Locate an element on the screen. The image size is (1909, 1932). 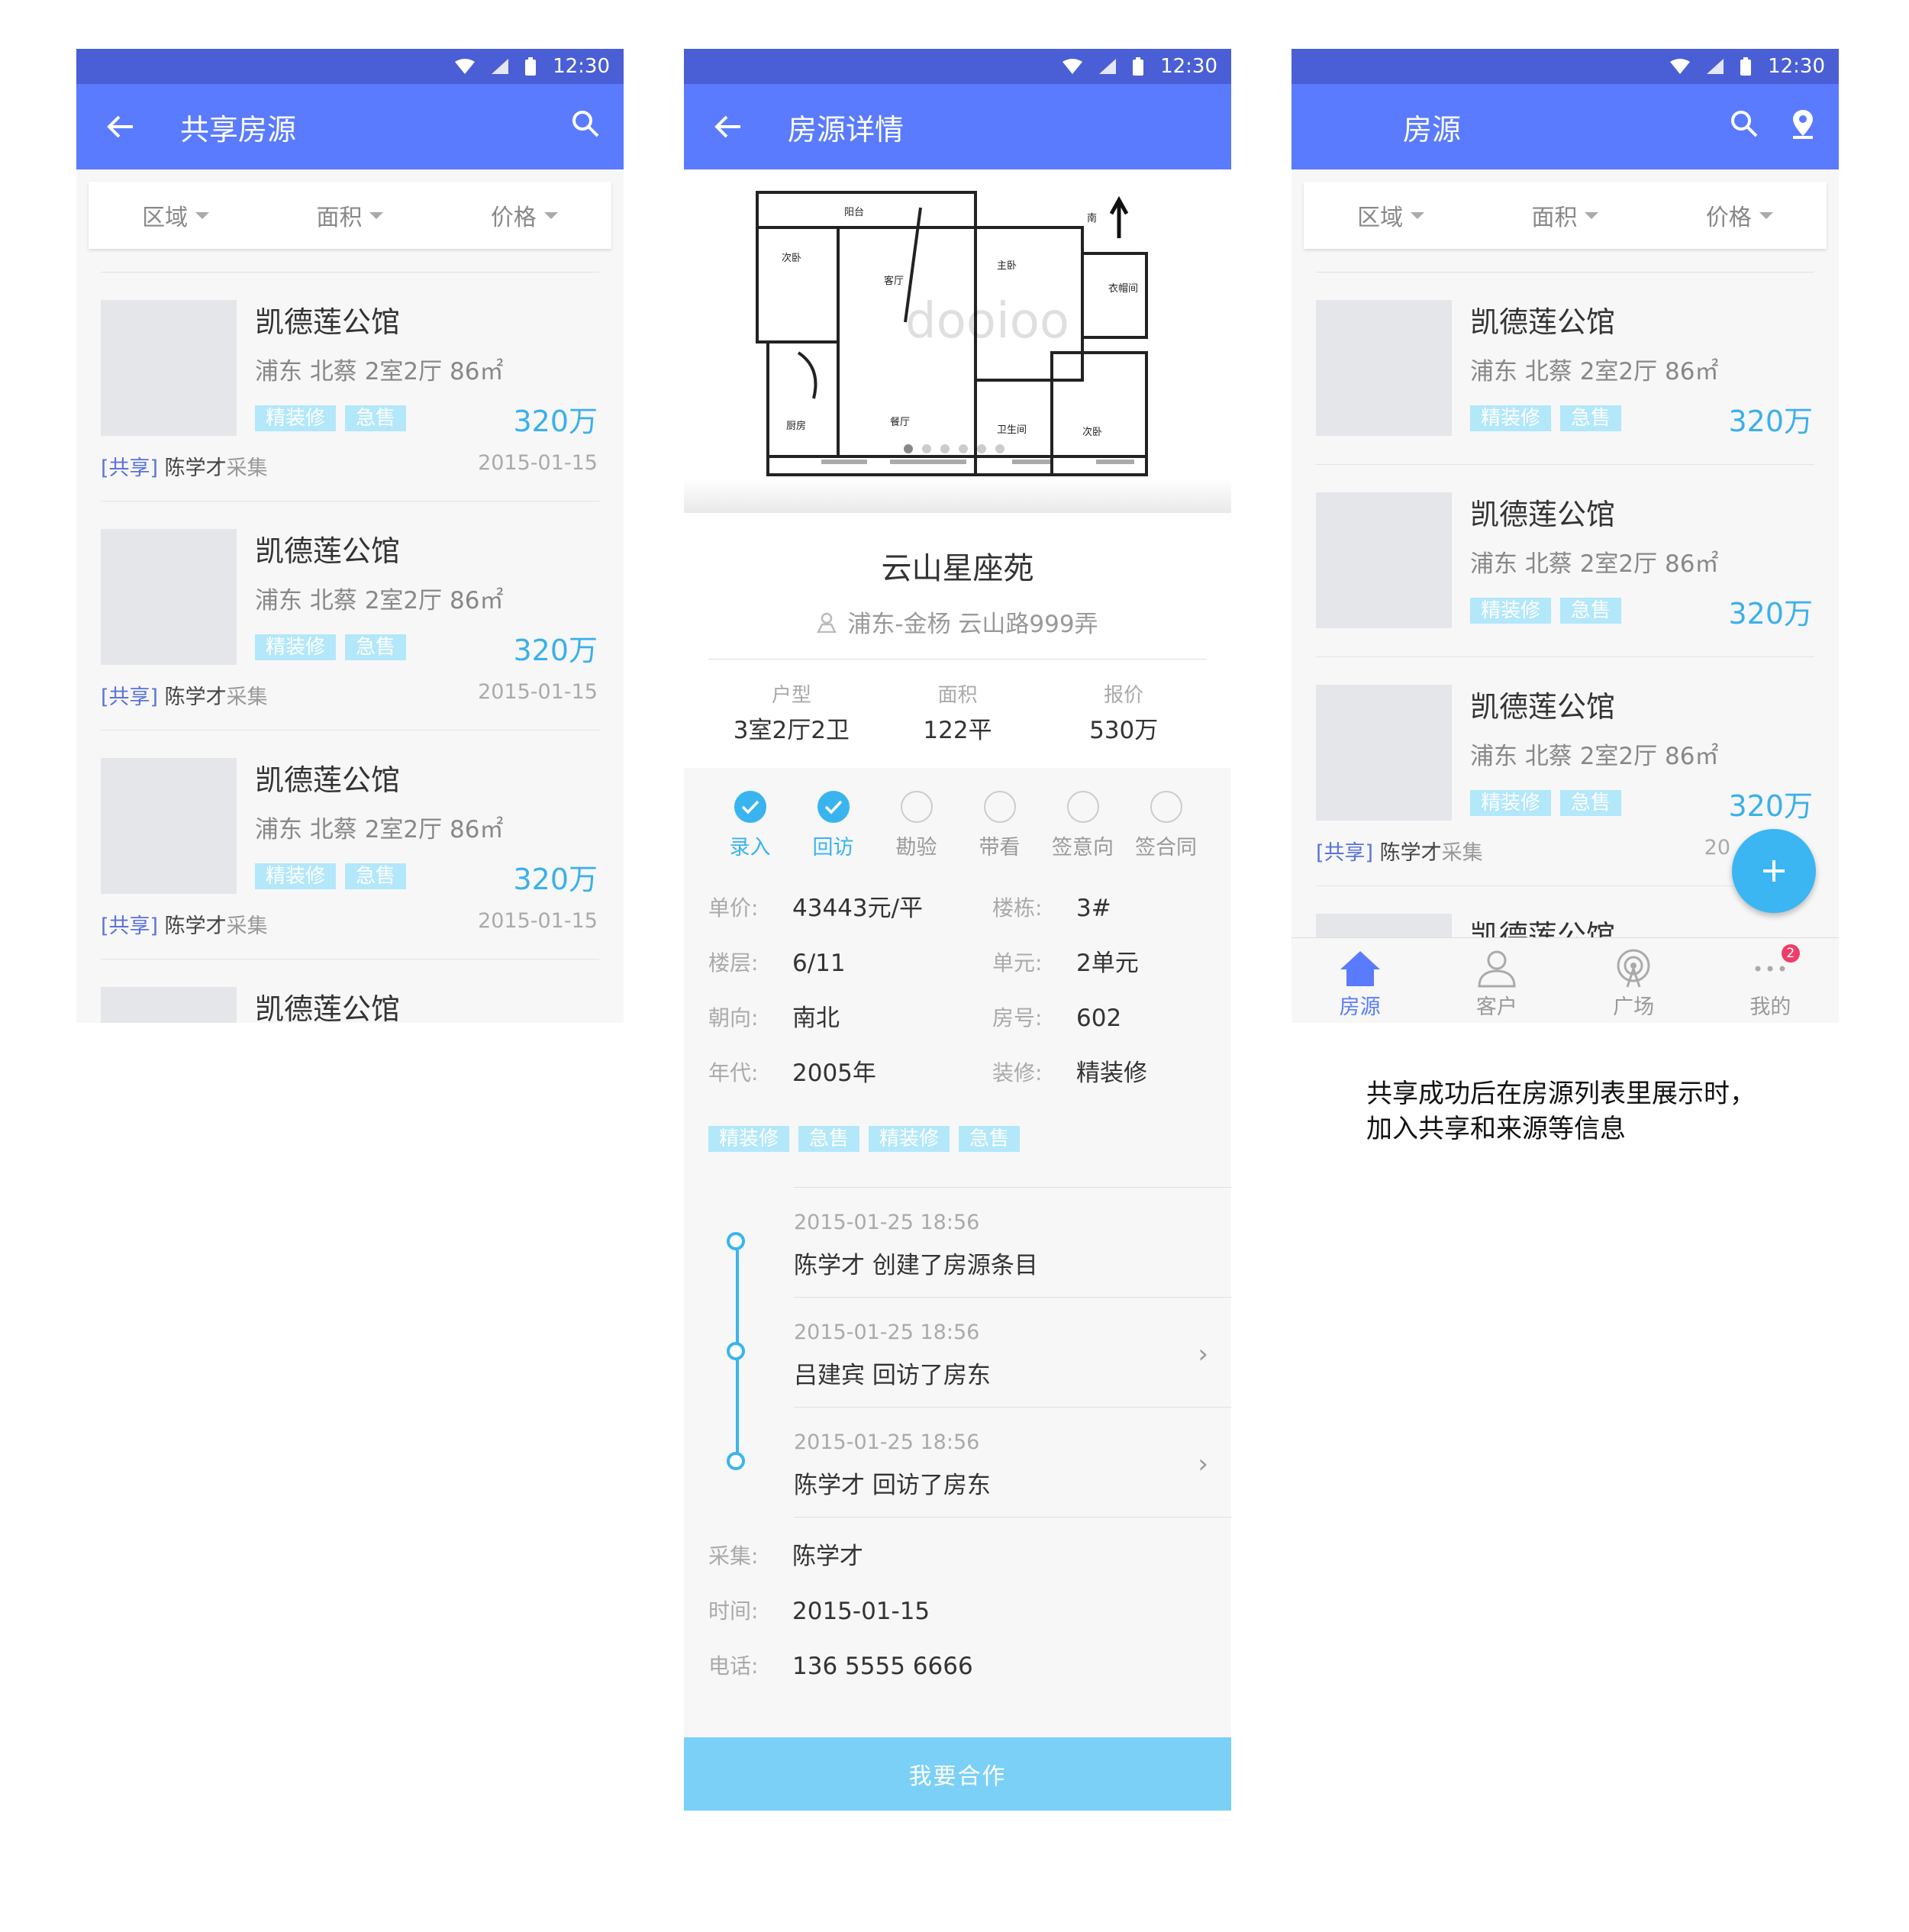
filter-label: 价格 is located at coordinates (1728, 218).